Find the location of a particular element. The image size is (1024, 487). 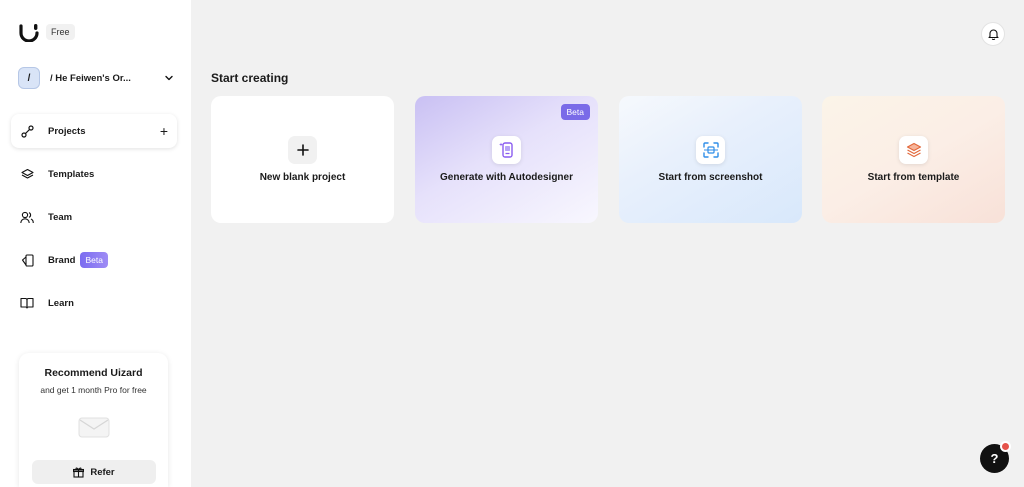

screenshot-icon is located at coordinates (710, 150).